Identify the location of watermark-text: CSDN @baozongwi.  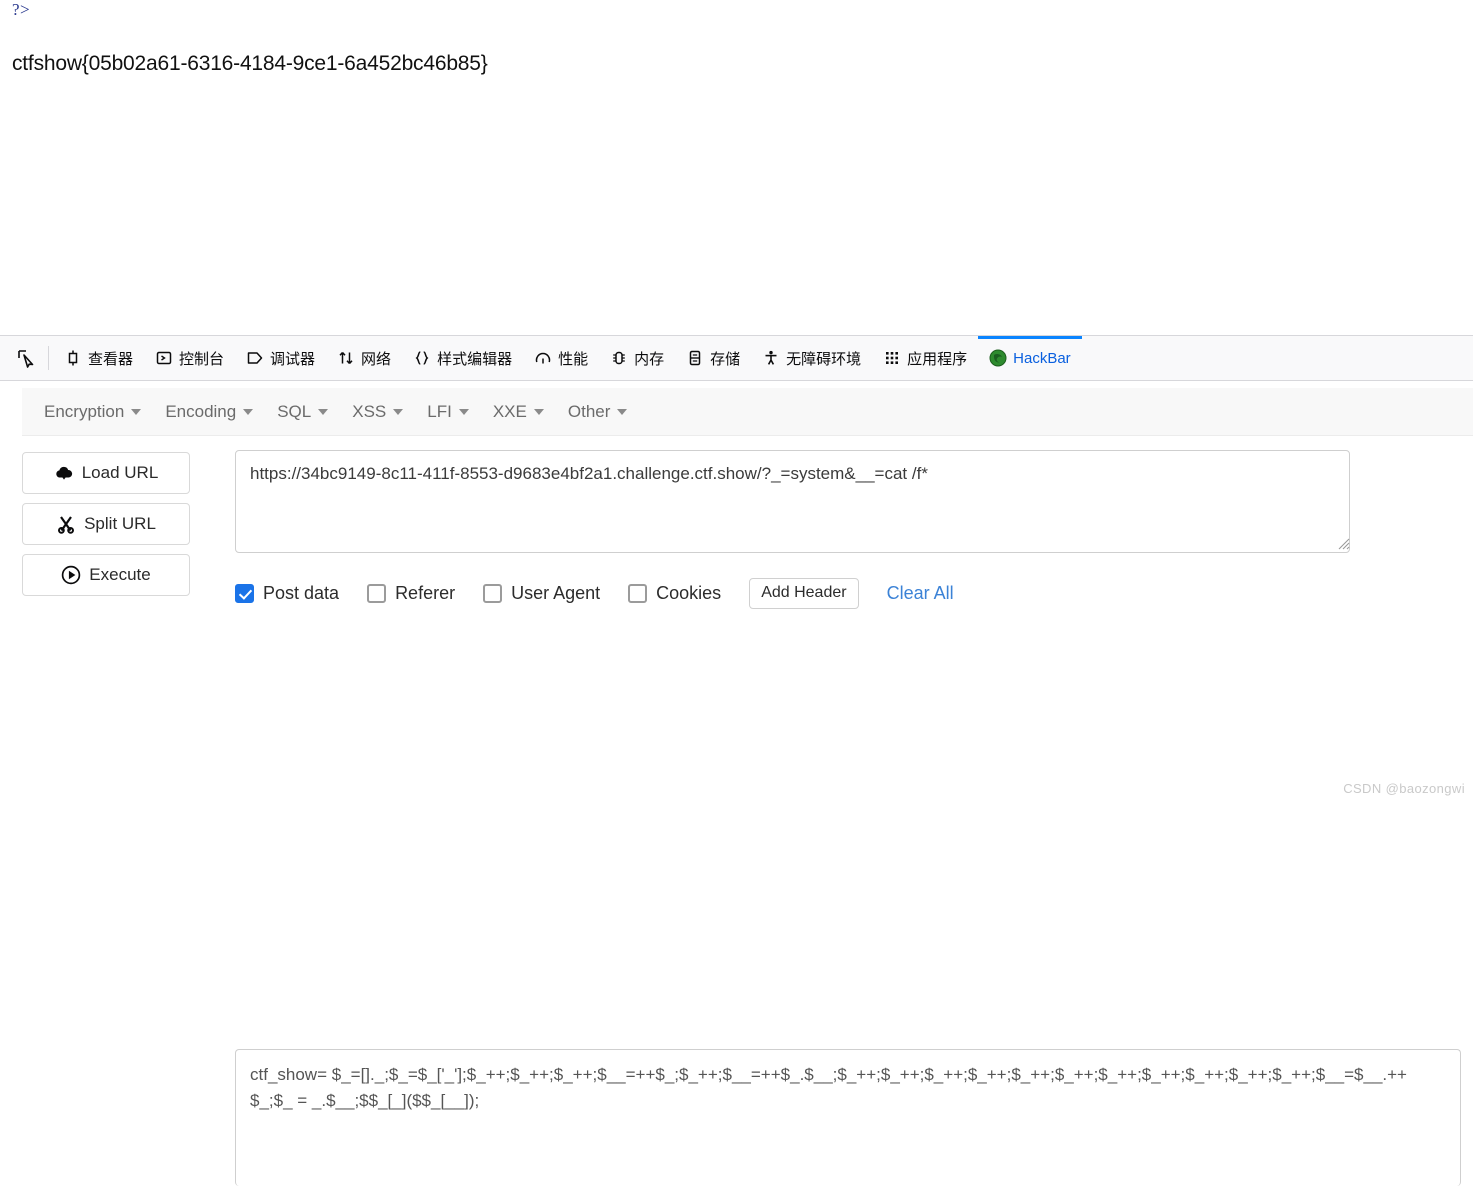
(1404, 788).